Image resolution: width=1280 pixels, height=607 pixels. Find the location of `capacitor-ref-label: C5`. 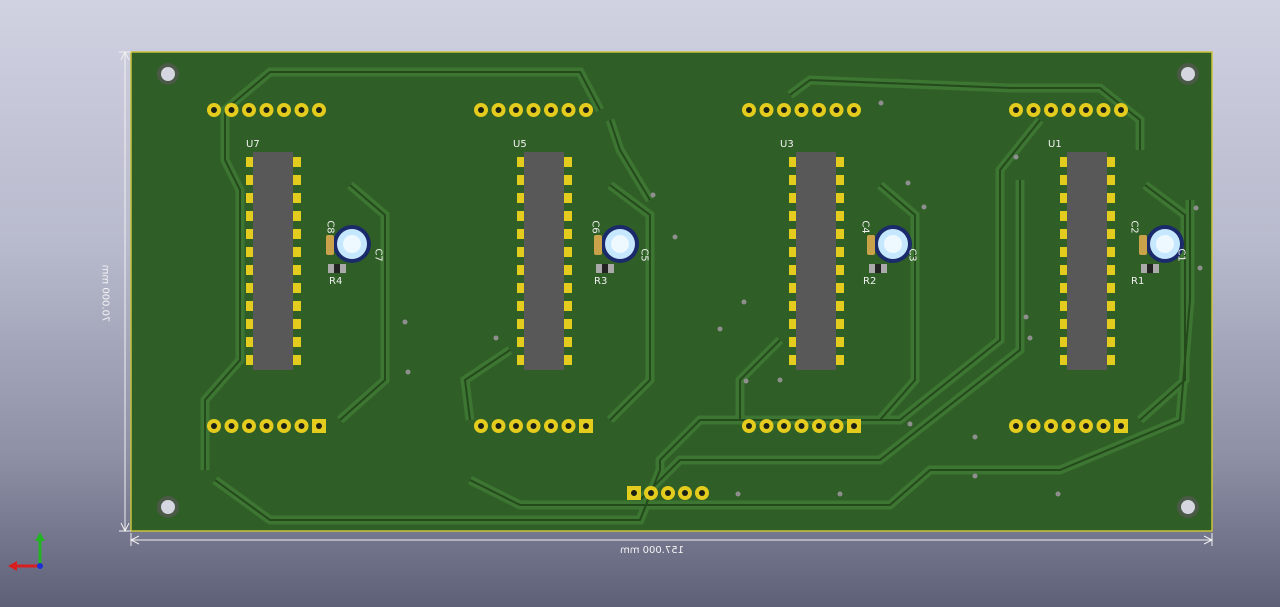

capacitor-ref-label: C5 is located at coordinates (644, 255).